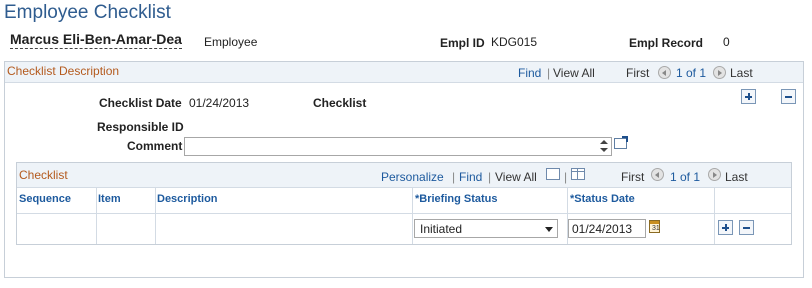 Image resolution: width=812 pixels, height=288 pixels. Describe the element at coordinates (574, 73) in the screenshot. I see `view-all-link: View All` at that location.